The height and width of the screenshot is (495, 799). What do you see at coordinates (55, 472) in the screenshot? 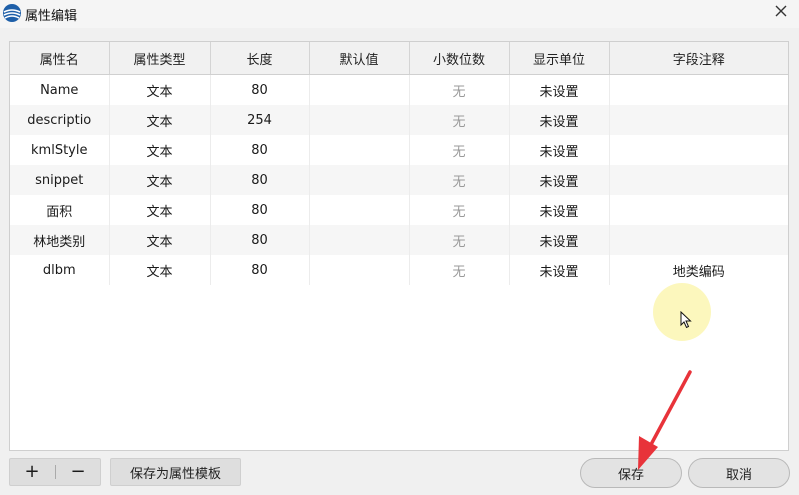
I see `add-remove-group: + −` at bounding box center [55, 472].